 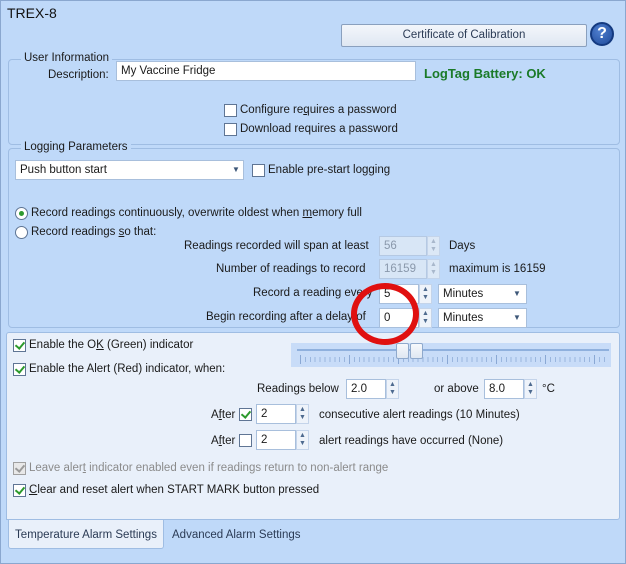 I want to click on prestart-logging-label: Enable pre-start logging, so click(x=329, y=170).